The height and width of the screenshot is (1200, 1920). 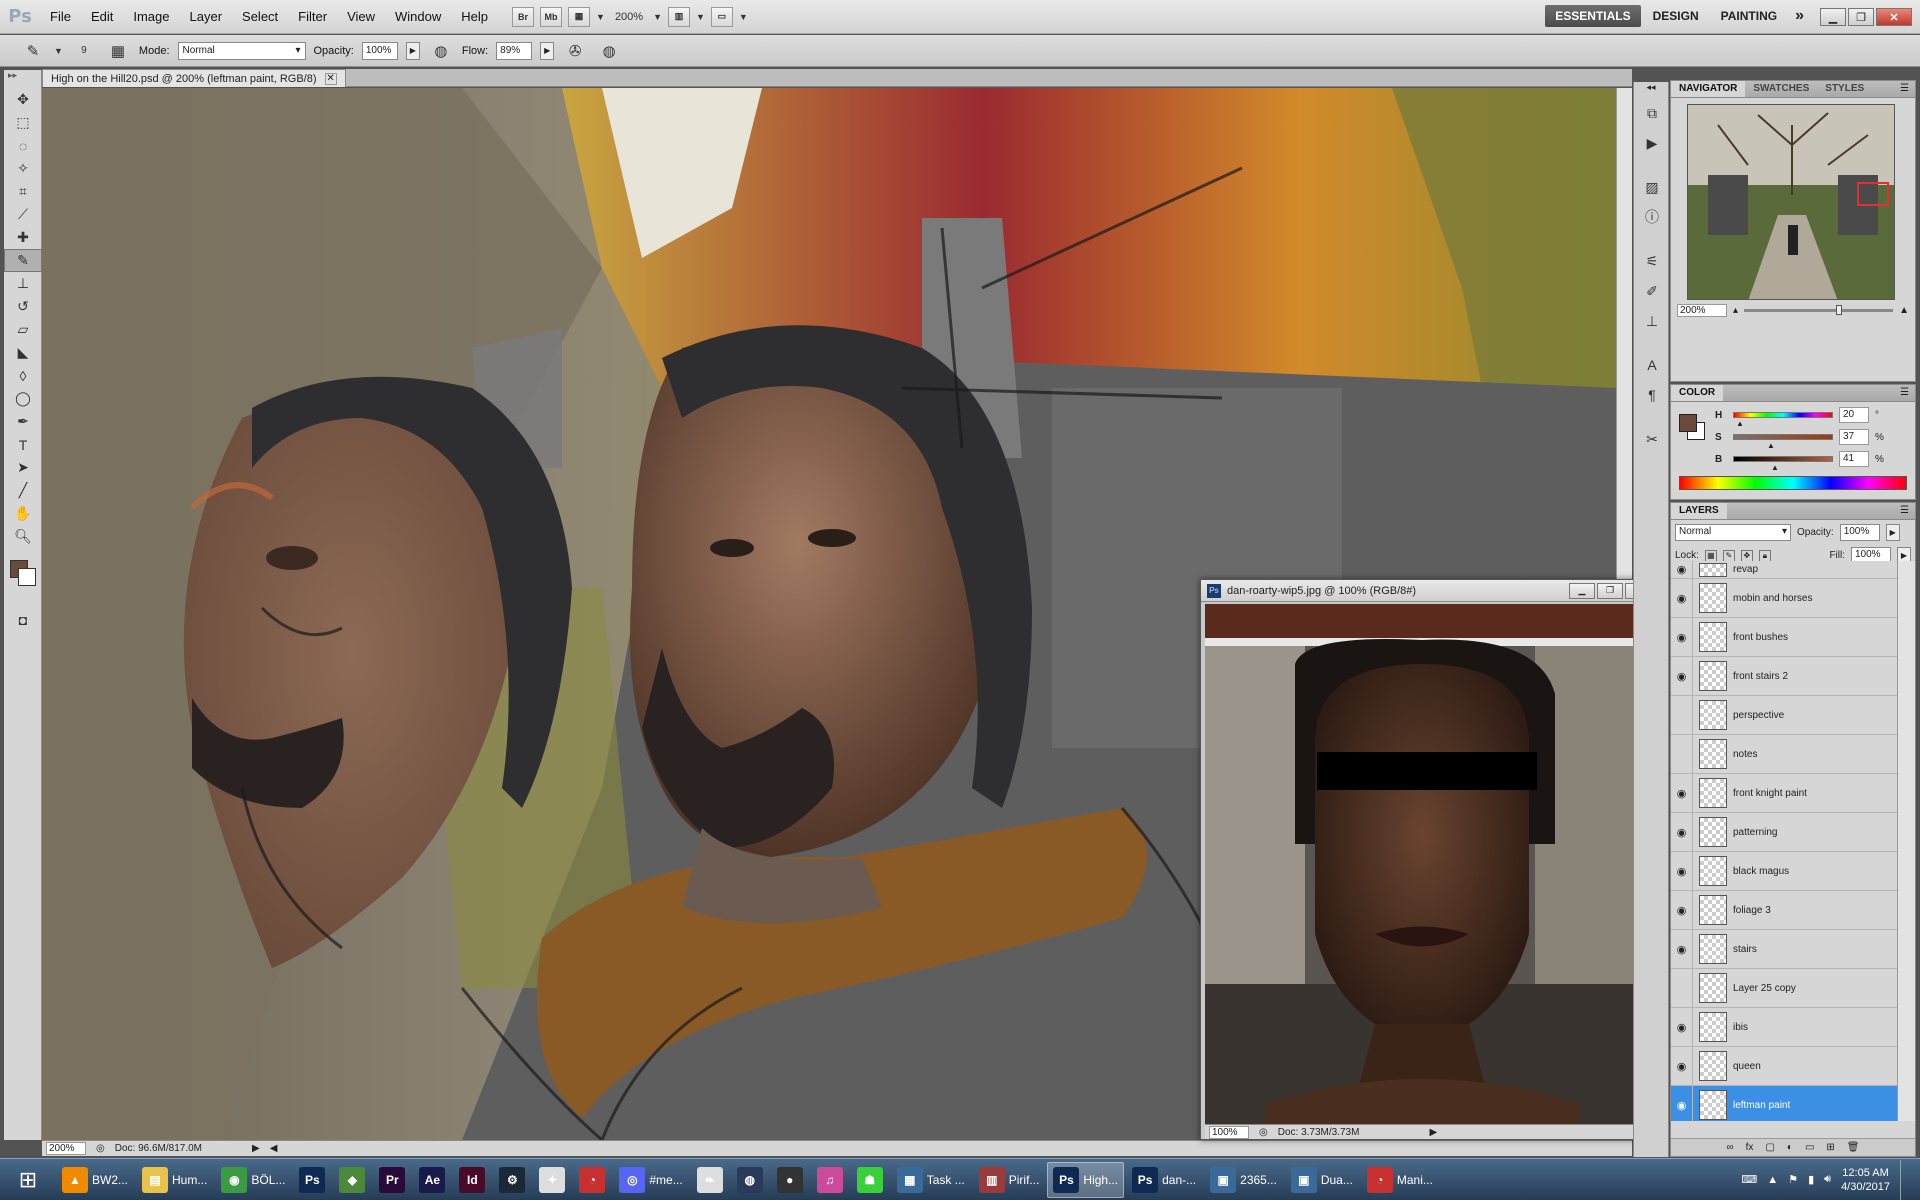 I want to click on taskbar-item: ◔, so click(x=592, y=1180).